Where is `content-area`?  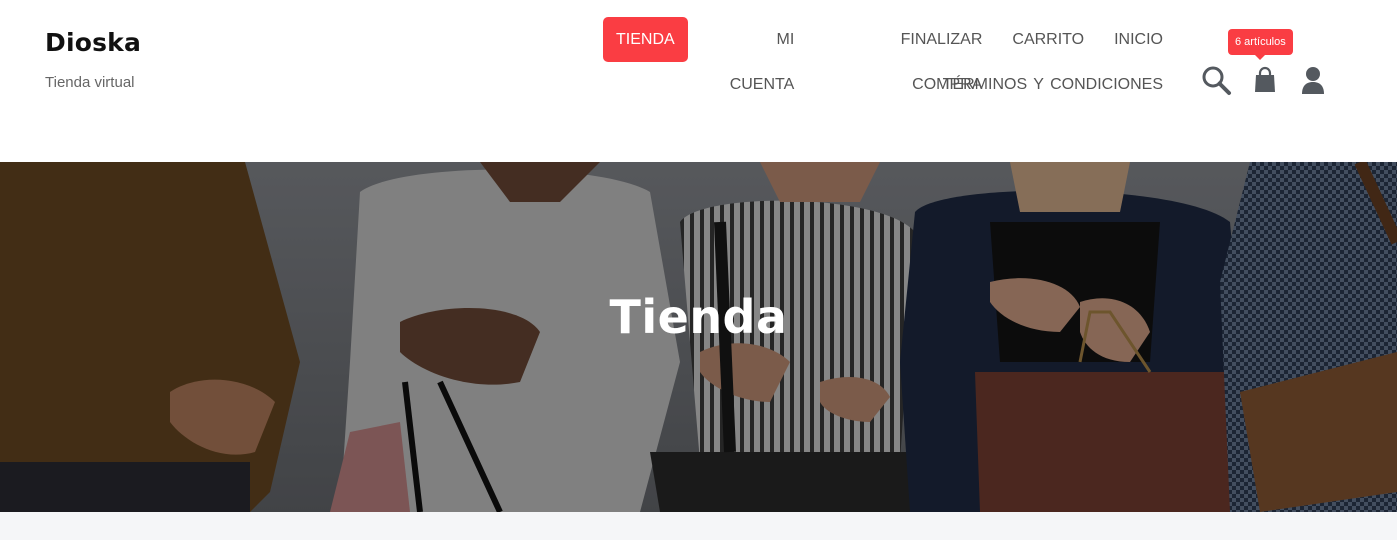 content-area is located at coordinates (698, 526).